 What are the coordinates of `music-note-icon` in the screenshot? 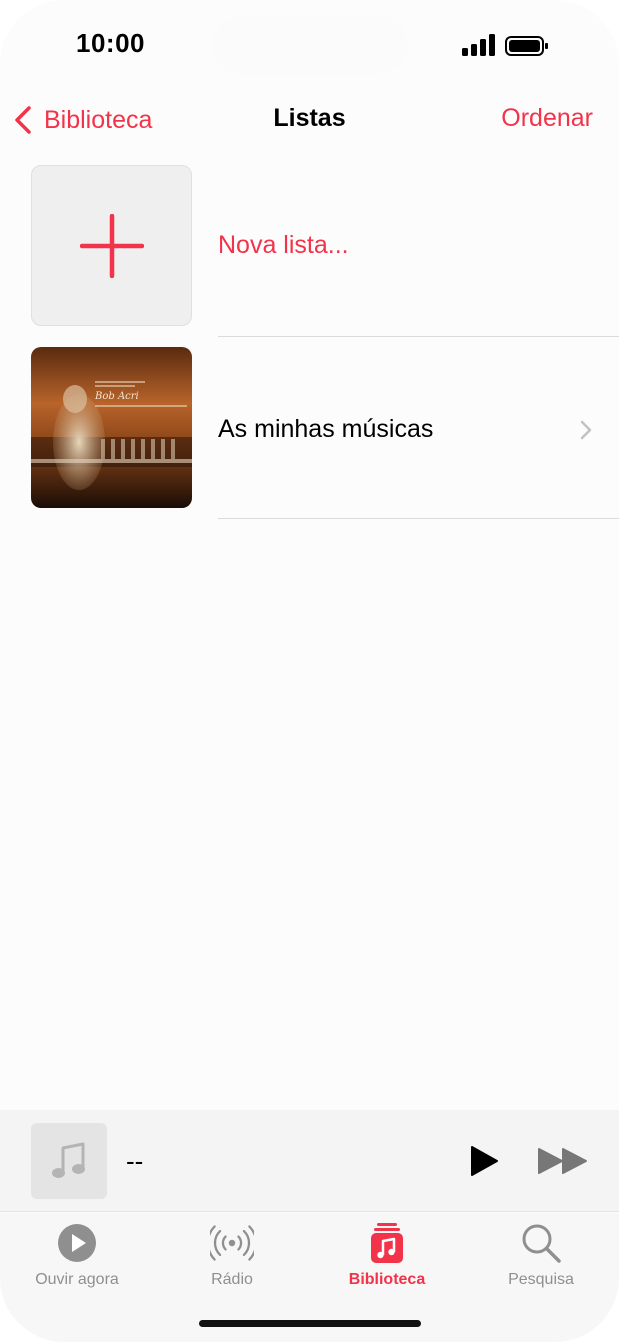 It's located at (68, 1160).